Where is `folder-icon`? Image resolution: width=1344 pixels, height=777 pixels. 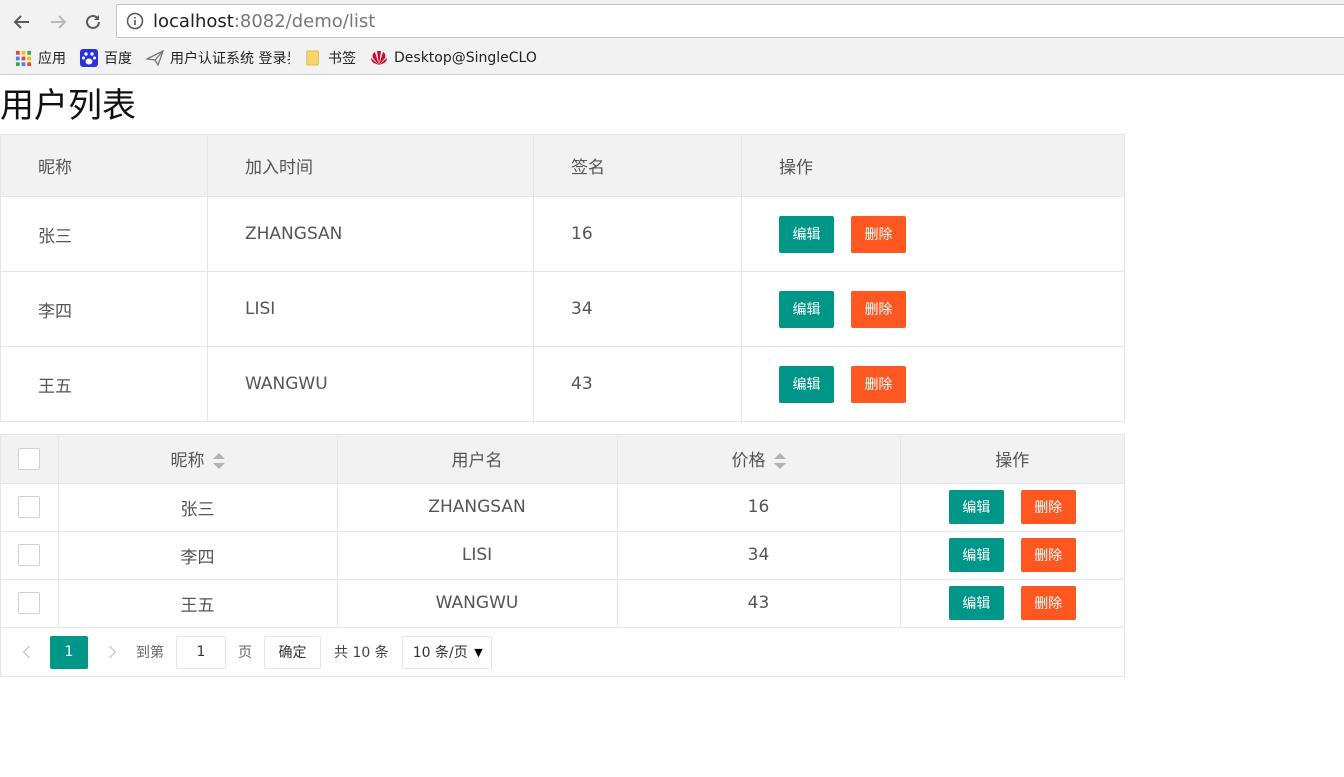 folder-icon is located at coordinates (313, 58).